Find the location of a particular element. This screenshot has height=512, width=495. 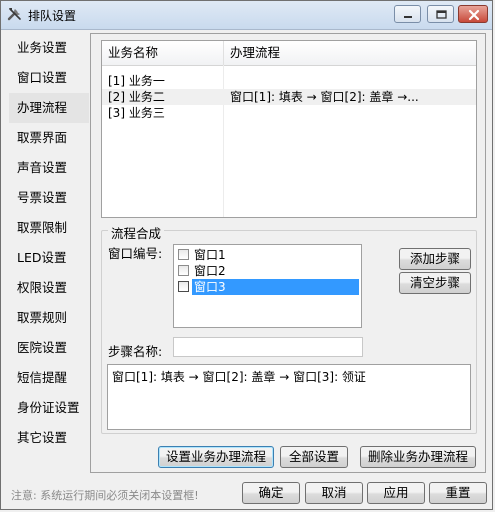

title-bar: 排队设置 is located at coordinates (246, 15).